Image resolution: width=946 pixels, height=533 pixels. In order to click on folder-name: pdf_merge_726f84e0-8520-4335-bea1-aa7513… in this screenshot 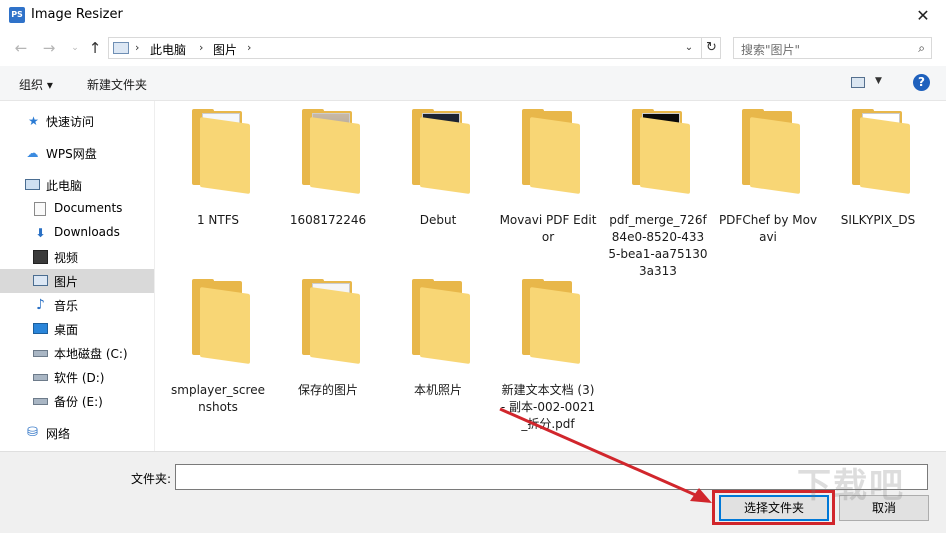, I will do `click(658, 245)`.